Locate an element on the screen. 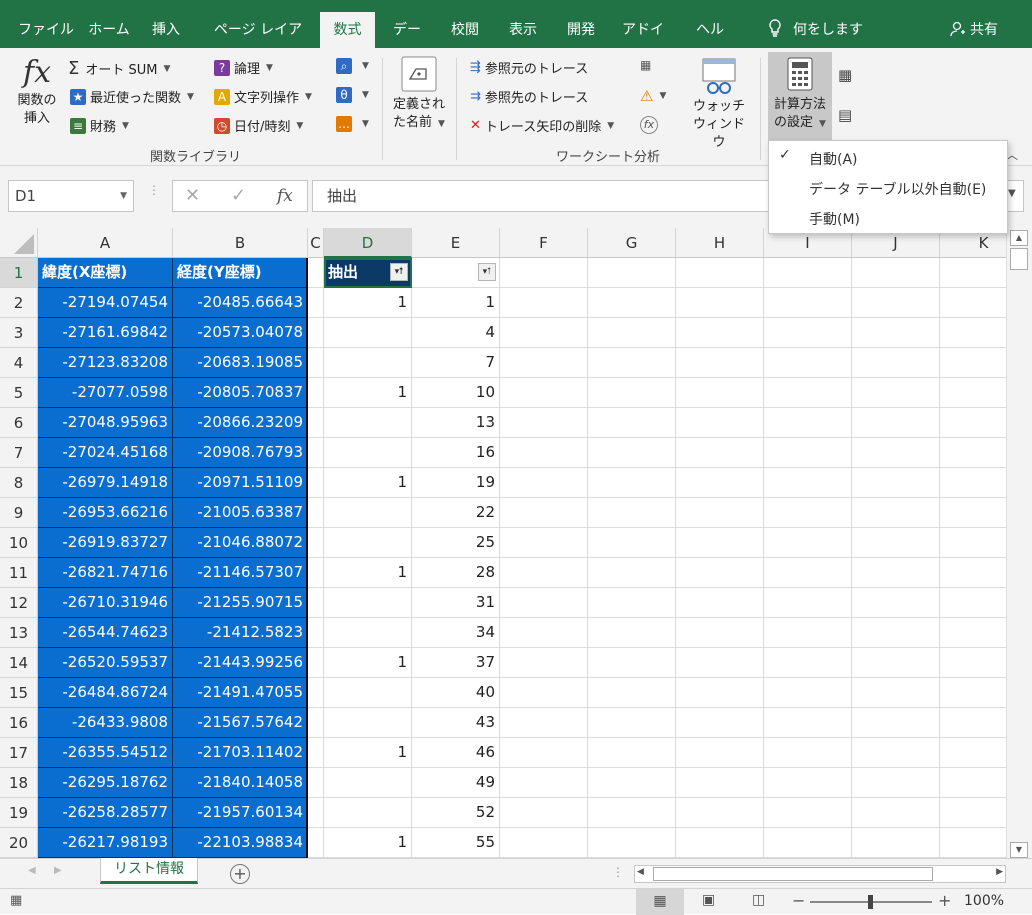 This screenshot has width=1032, height=915. tab-page-layout: ページ レイアウト is located at coordinates (258, 43).